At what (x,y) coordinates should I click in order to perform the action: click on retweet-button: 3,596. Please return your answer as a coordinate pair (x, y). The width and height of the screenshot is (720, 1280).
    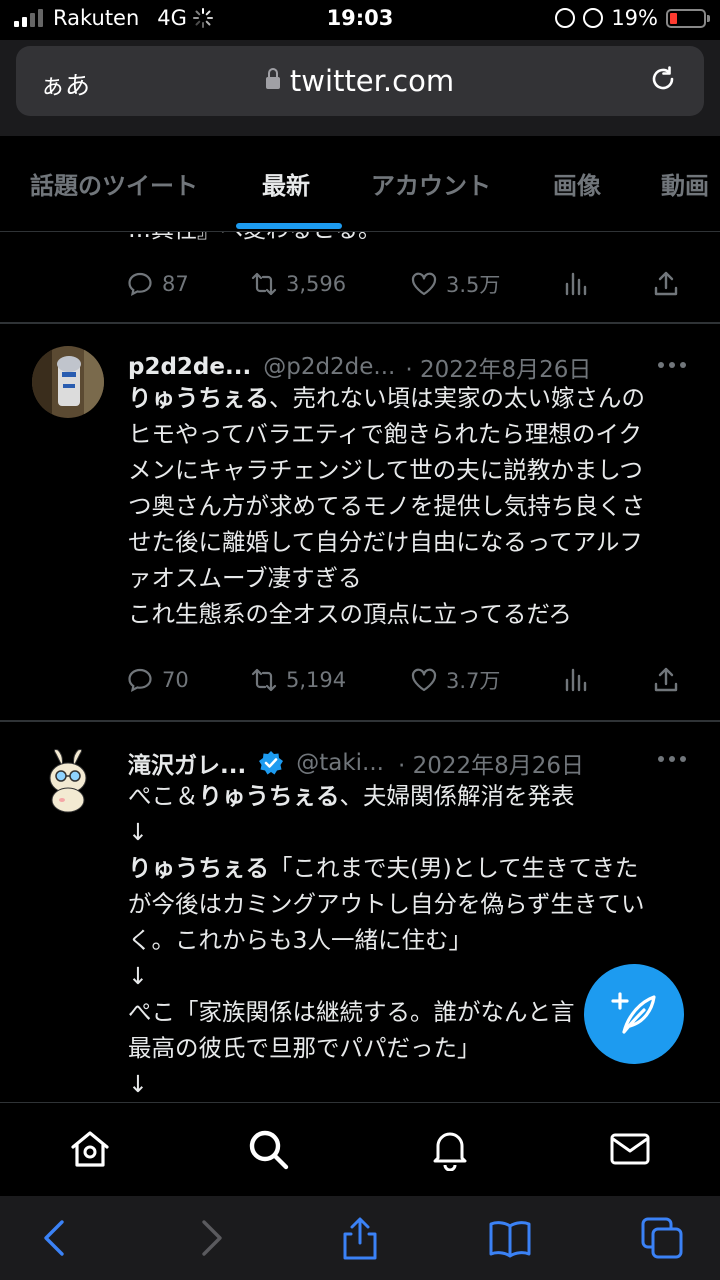
    Looking at the image, I should click on (330, 284).